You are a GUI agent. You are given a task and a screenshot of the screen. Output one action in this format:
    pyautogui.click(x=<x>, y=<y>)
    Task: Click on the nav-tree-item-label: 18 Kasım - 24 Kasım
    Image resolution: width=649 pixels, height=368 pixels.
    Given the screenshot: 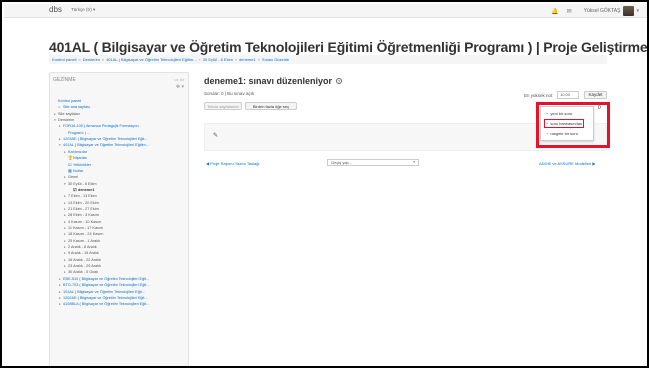 What is the action you would take?
    pyautogui.click(x=86, y=234)
    